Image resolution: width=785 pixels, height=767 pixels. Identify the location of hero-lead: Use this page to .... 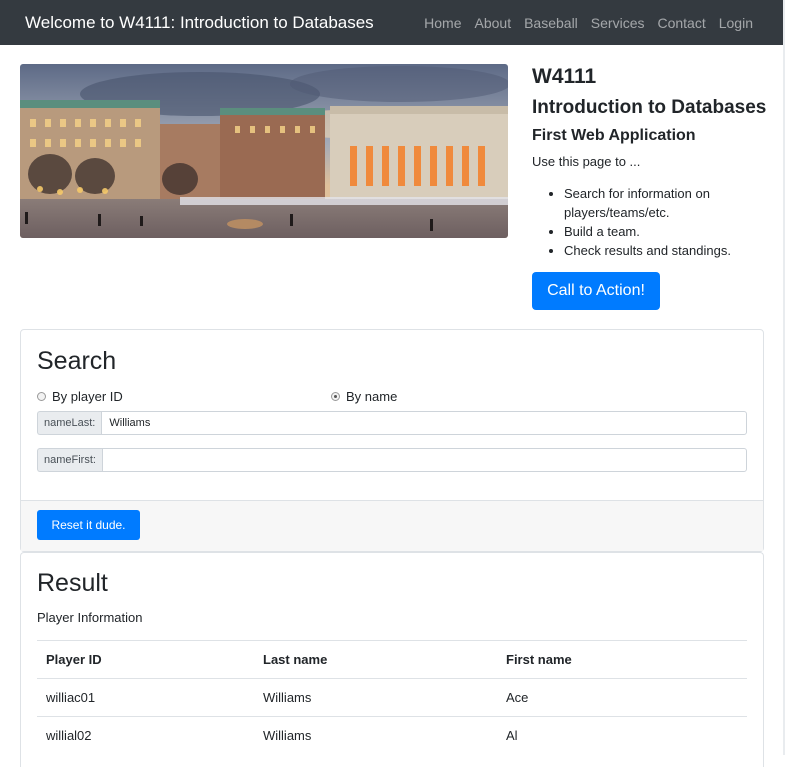
(586, 161).